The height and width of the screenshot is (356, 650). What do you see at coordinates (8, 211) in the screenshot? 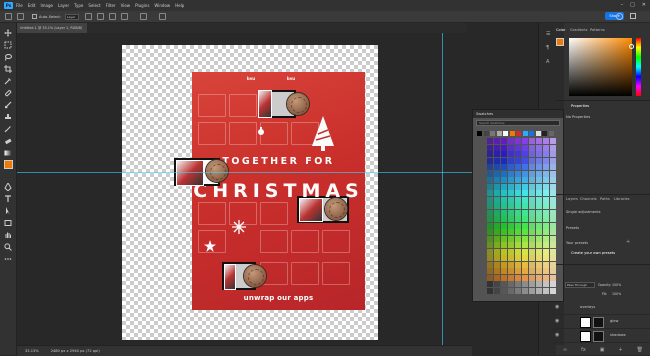
I see `path-selection-icon` at bounding box center [8, 211].